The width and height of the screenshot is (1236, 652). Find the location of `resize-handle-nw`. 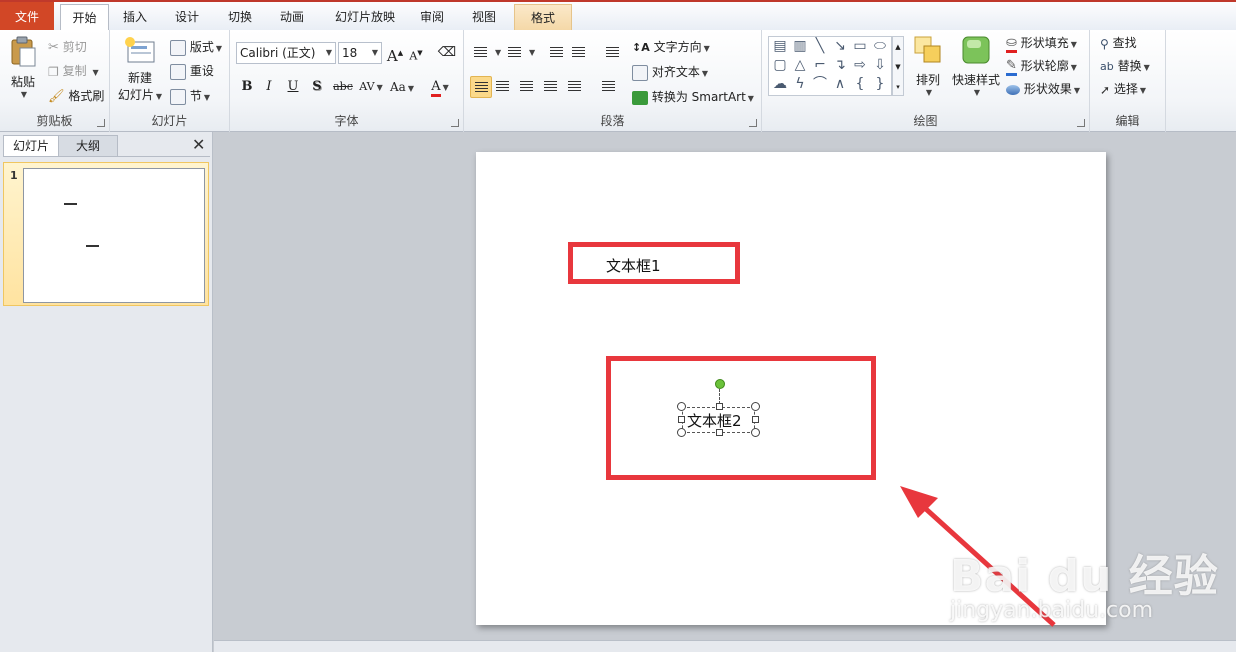

resize-handle-nw is located at coordinates (681, 406).